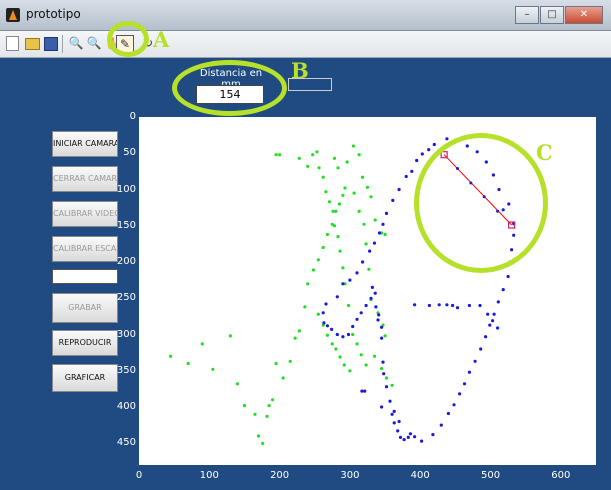 The image size is (611, 490). What do you see at coordinates (126, 189) in the screenshot?
I see `y-tick-label: 100` at bounding box center [126, 189].